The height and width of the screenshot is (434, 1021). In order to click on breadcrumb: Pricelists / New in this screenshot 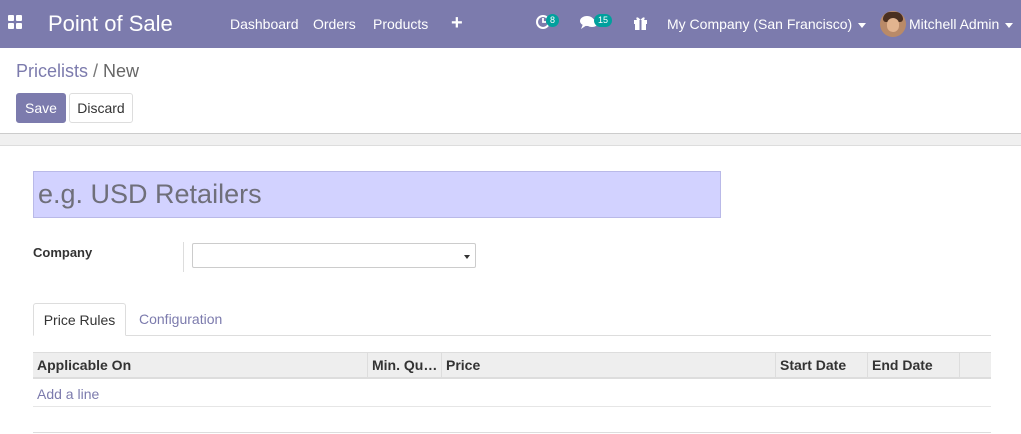, I will do `click(77, 71)`.